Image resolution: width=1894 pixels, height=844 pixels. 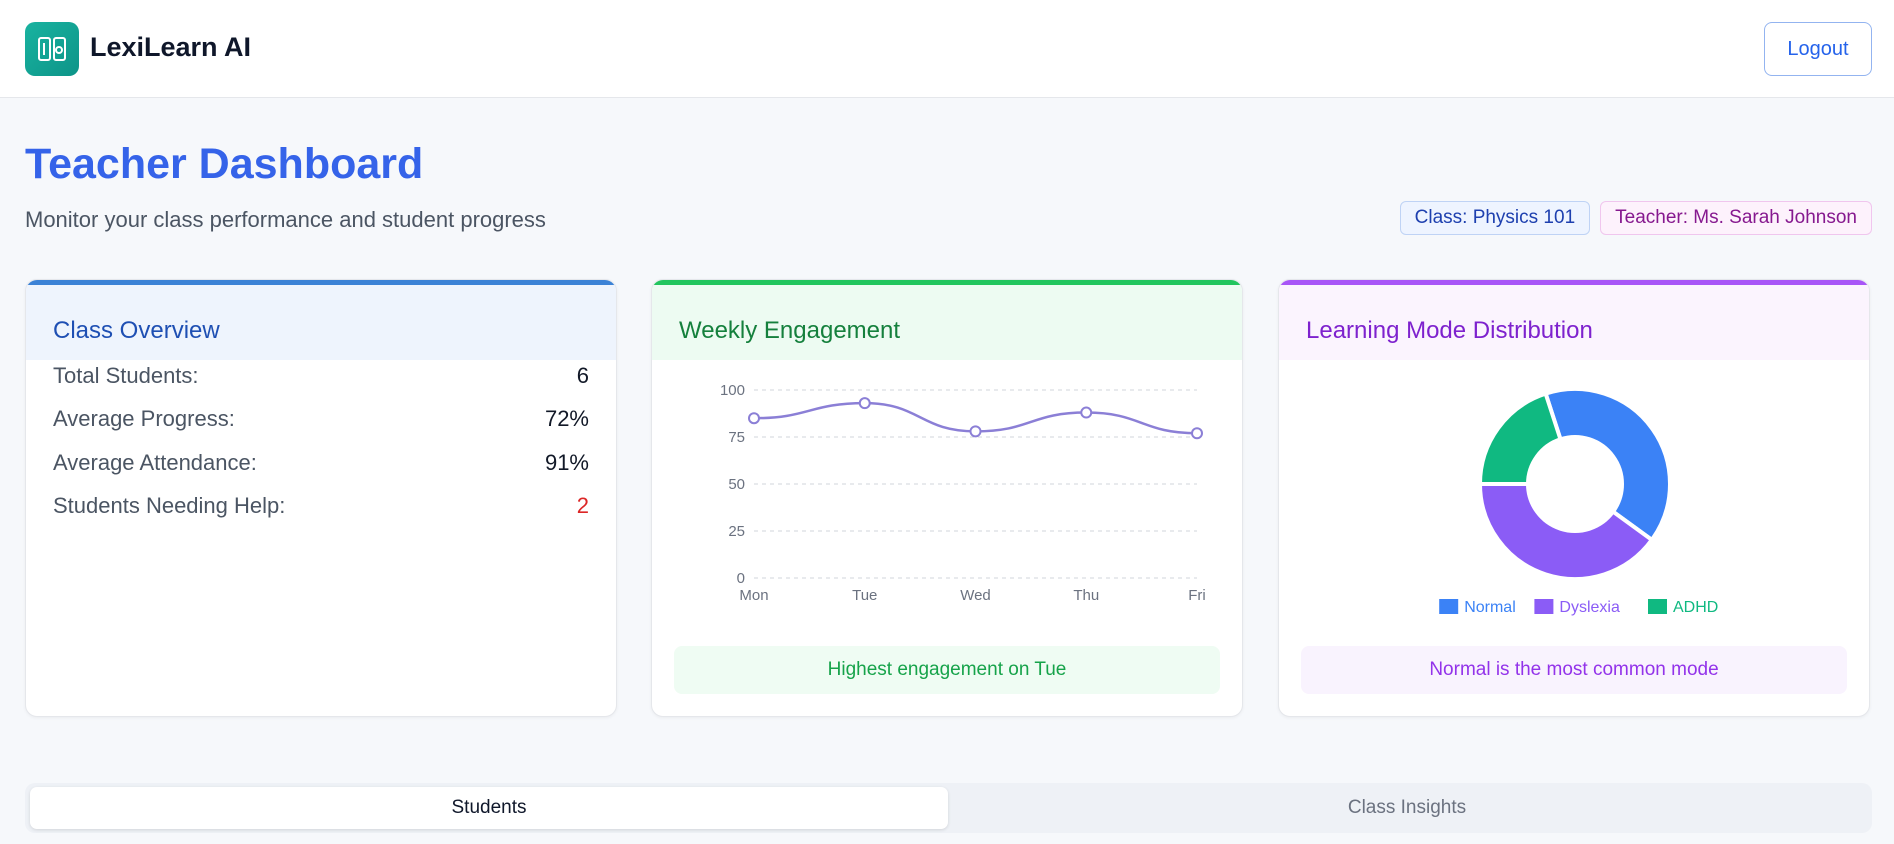 I want to click on y-tick-label: 100, so click(x=732, y=390).